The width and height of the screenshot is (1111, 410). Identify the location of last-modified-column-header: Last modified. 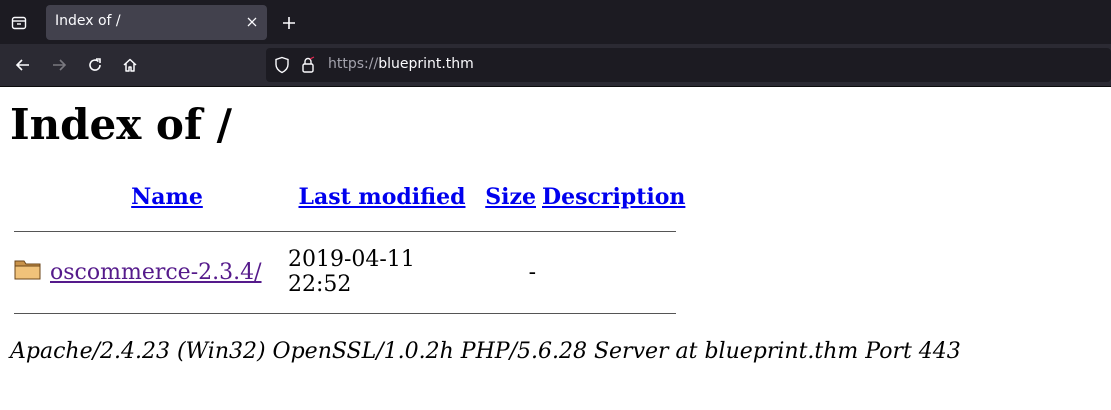
(382, 197).